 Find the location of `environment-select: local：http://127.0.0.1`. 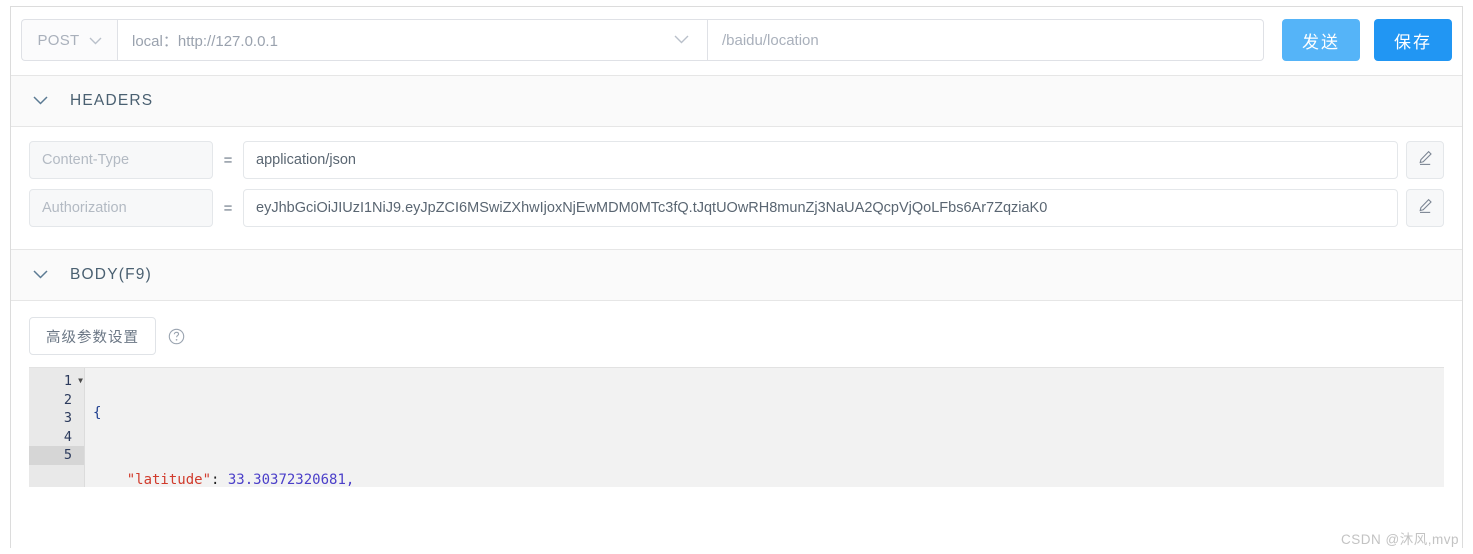

environment-select: local：http://127.0.0.1 is located at coordinates (412, 40).